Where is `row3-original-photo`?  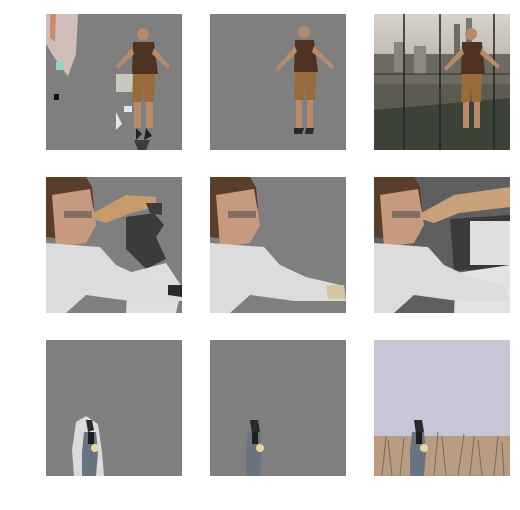
row3-original-photo is located at coordinates (442, 408).